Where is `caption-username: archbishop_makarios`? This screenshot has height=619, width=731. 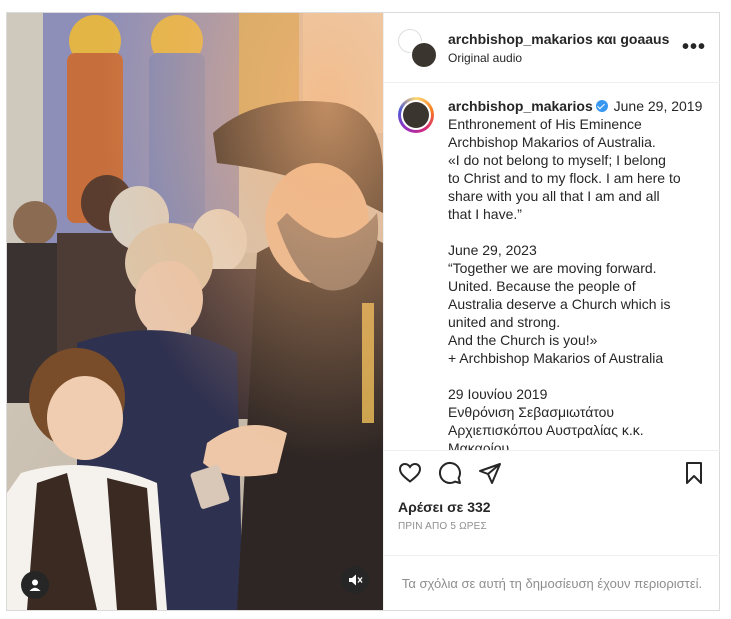 caption-username: archbishop_makarios is located at coordinates (520, 106).